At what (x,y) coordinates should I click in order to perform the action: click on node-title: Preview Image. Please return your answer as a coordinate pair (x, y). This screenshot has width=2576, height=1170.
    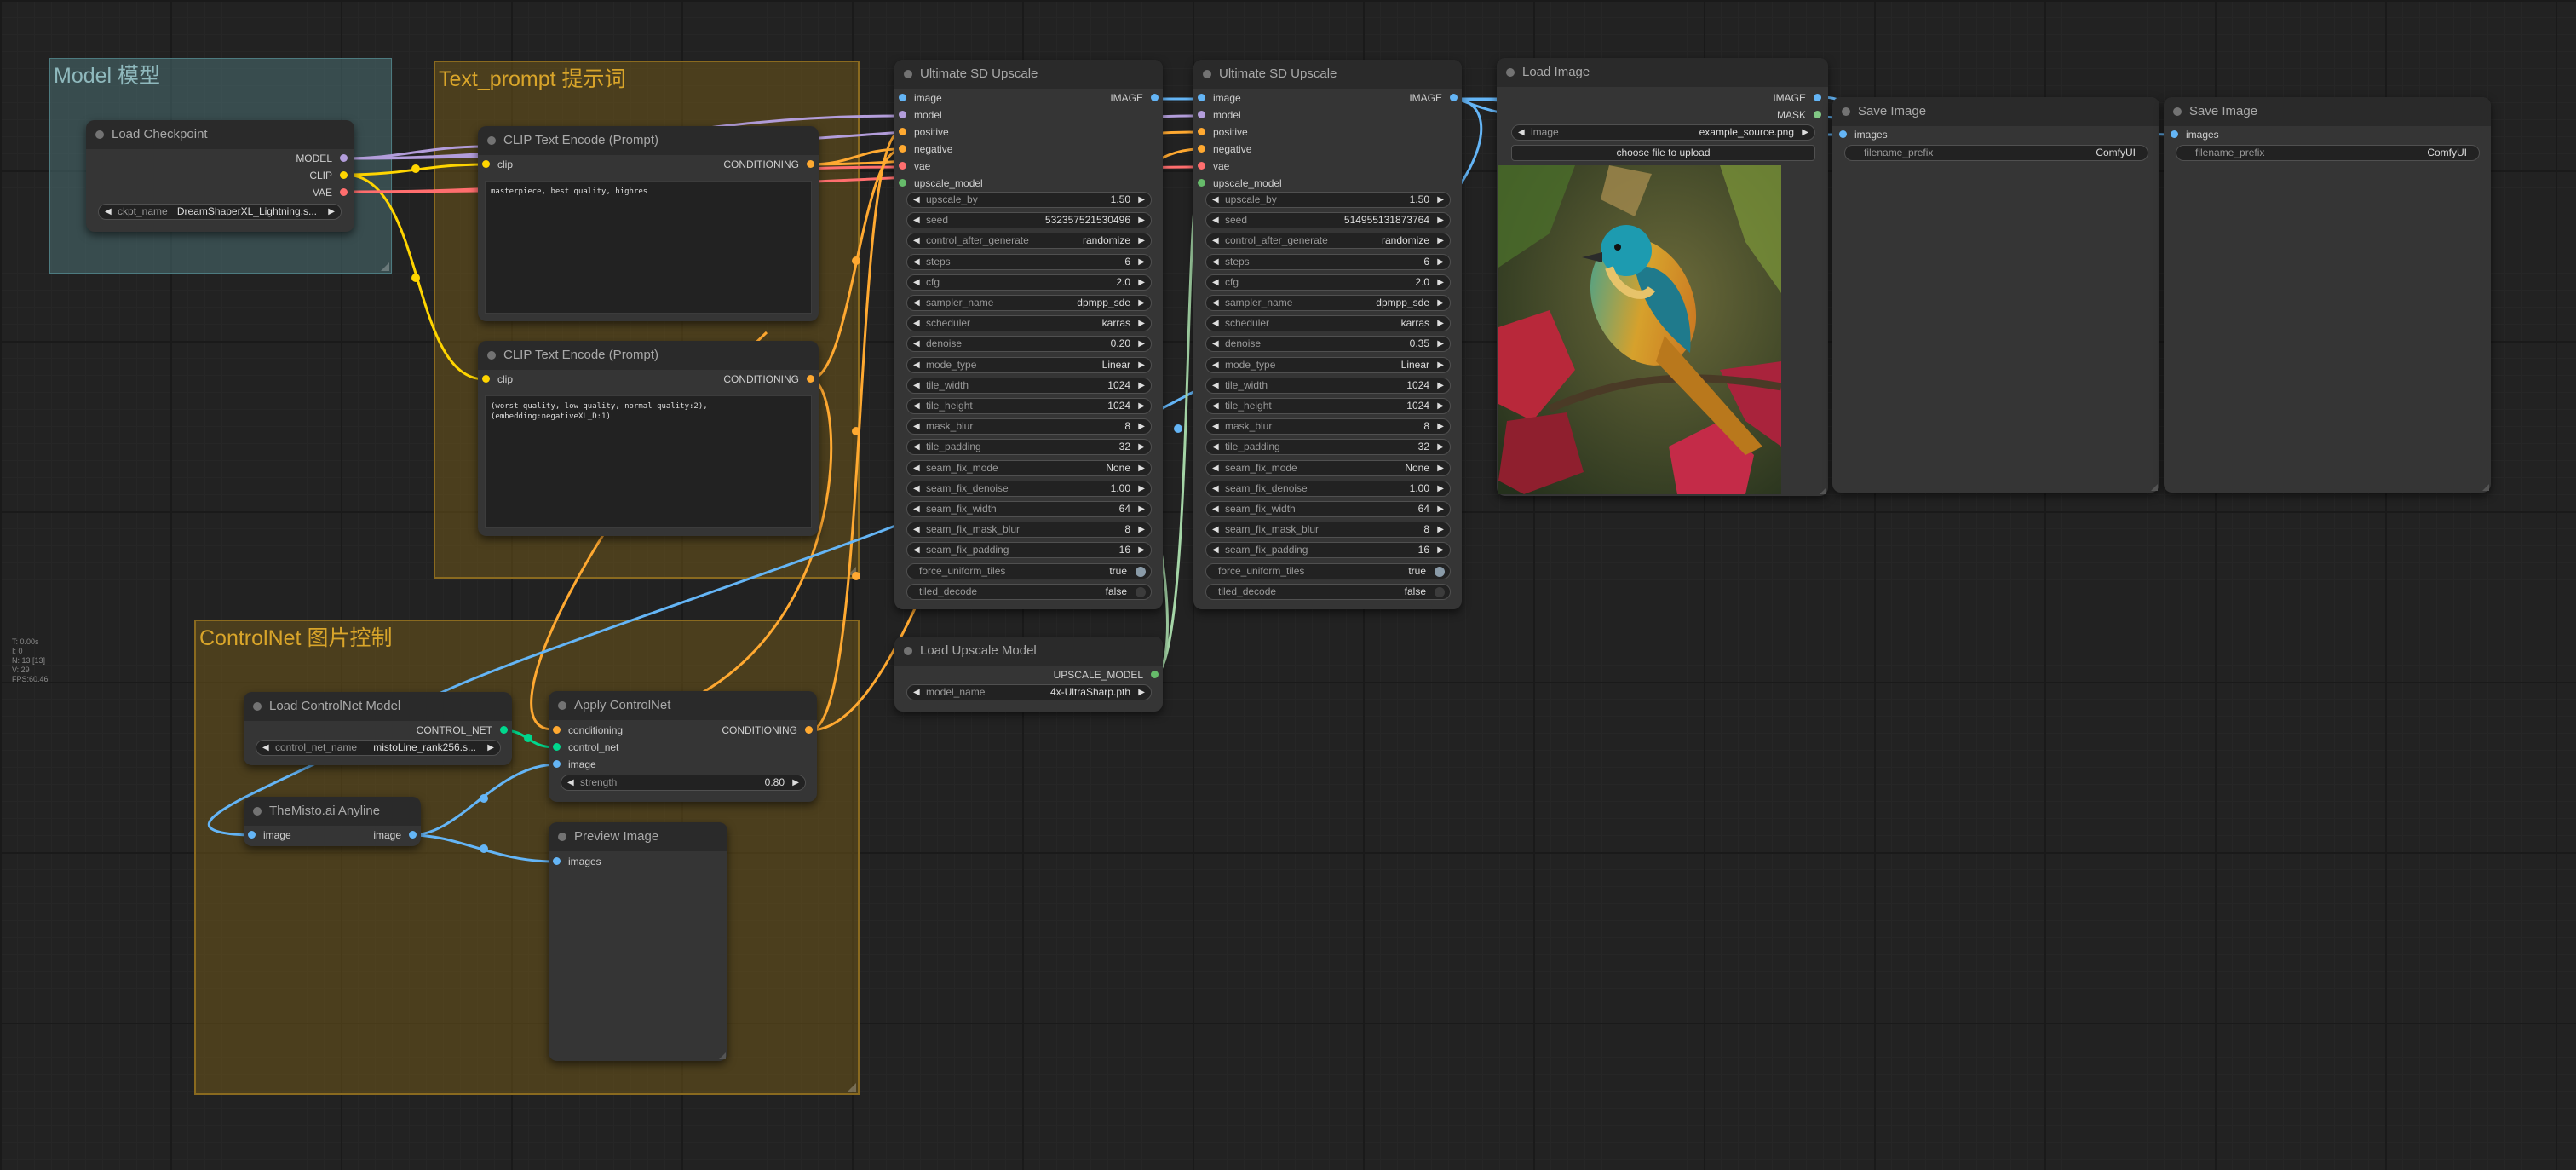
    Looking at the image, I should click on (638, 837).